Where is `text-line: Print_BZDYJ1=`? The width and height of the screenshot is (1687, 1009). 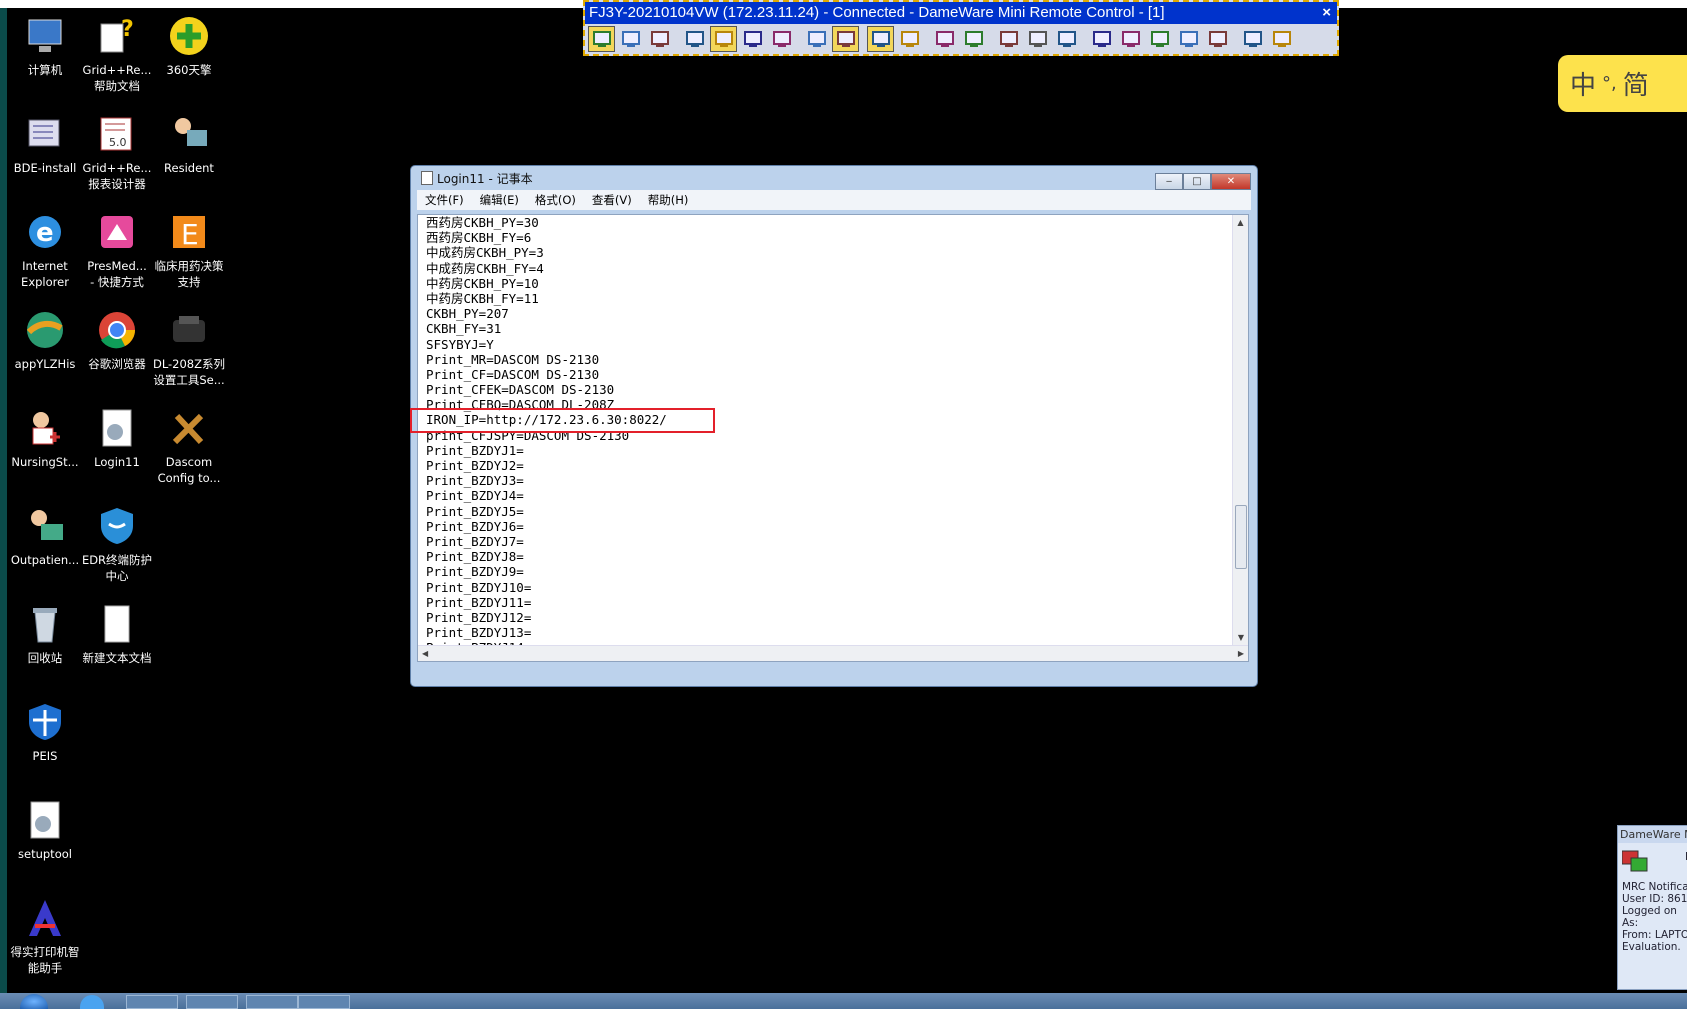 text-line: Print_BZDYJ1= is located at coordinates (475, 450).